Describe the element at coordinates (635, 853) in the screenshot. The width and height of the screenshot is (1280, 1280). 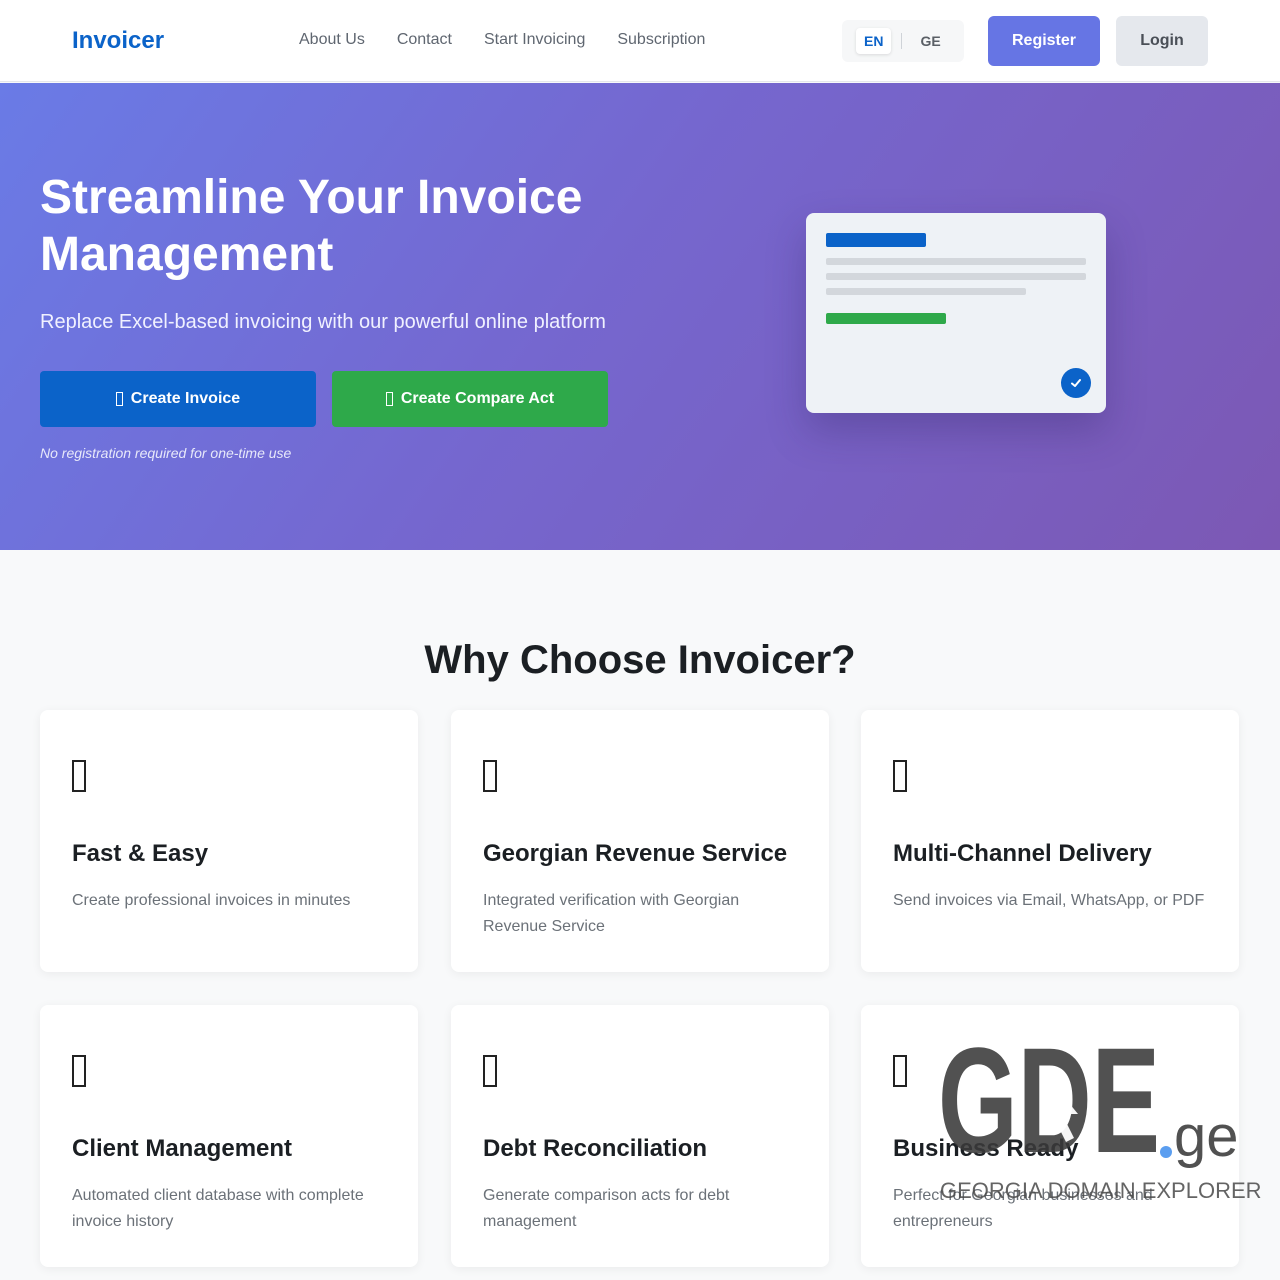
I see `feature-title: Georgian Revenue Service` at that location.